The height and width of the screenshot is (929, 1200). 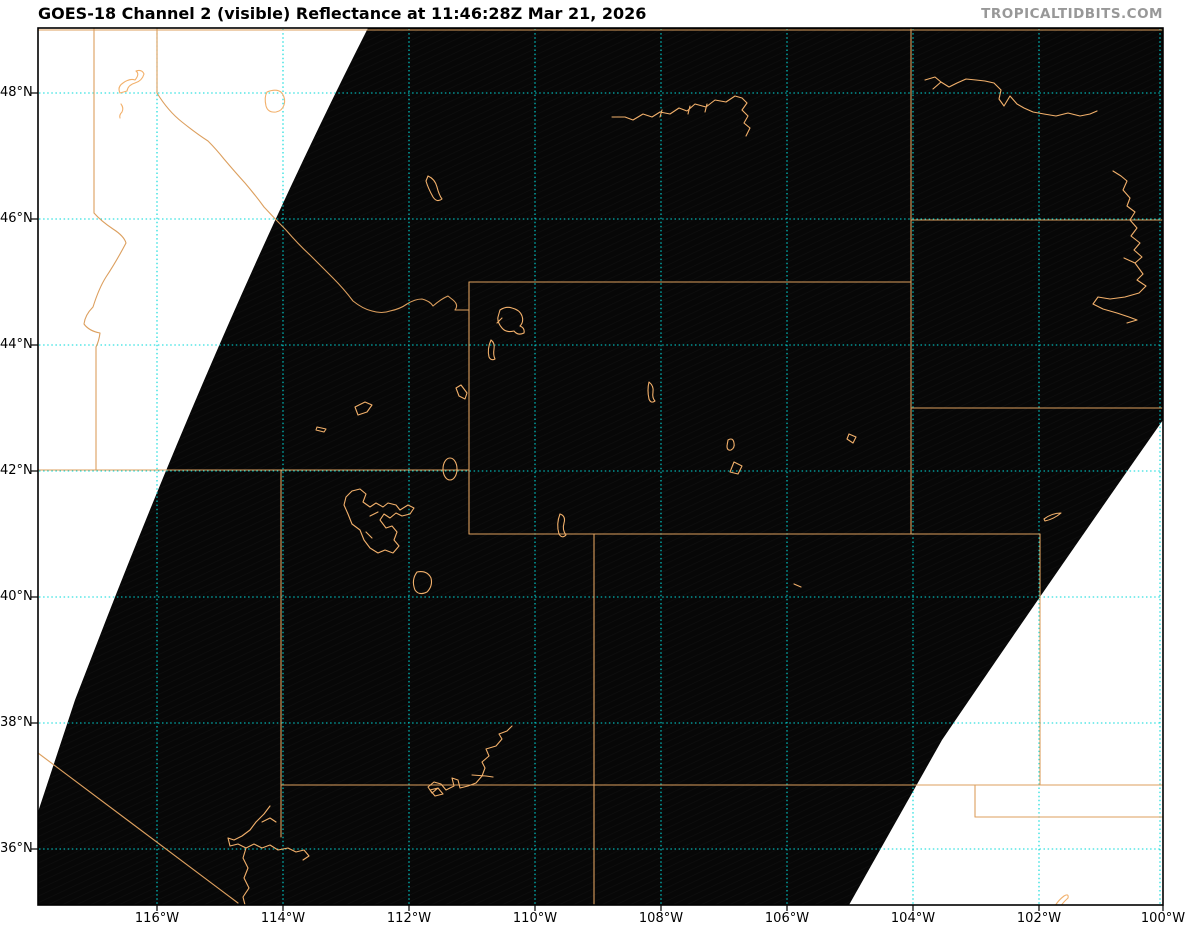 What do you see at coordinates (16, 470) in the screenshot?
I see `lat-tick-label: 42°N` at bounding box center [16, 470].